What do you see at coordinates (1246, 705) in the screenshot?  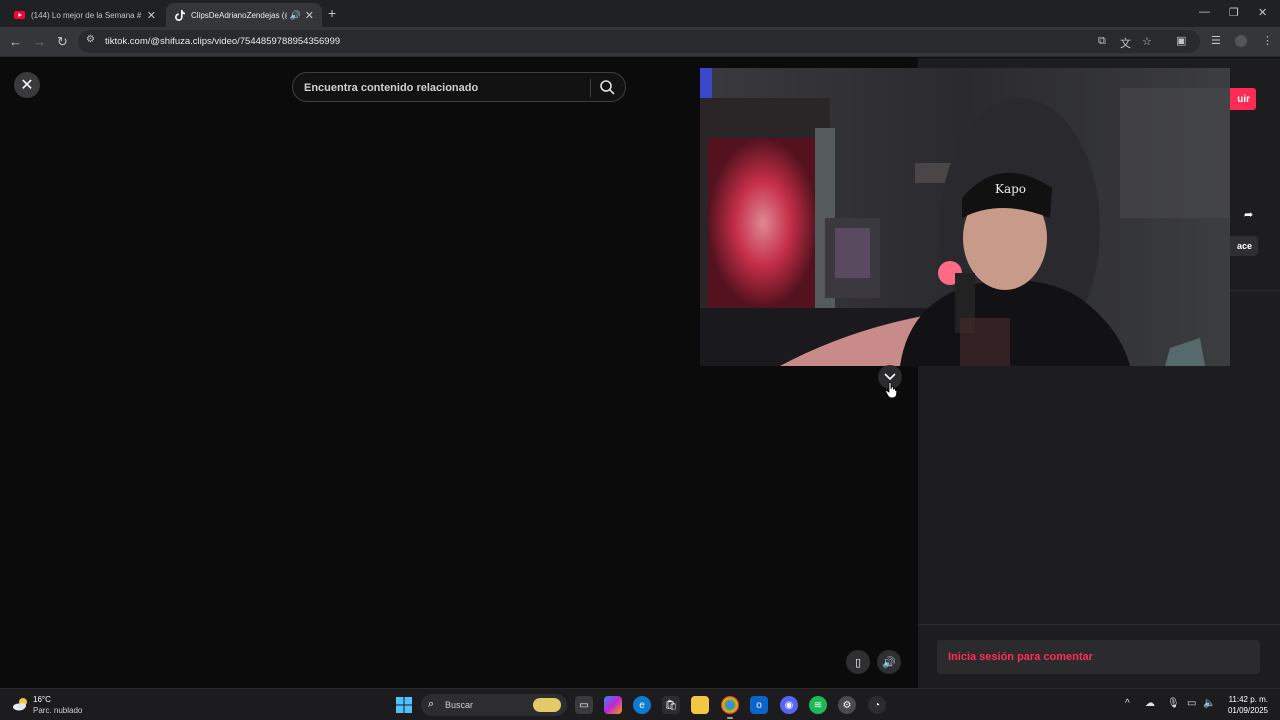 I see `taskbar-clock: 11:42 p. m. 01/09/2025` at bounding box center [1246, 705].